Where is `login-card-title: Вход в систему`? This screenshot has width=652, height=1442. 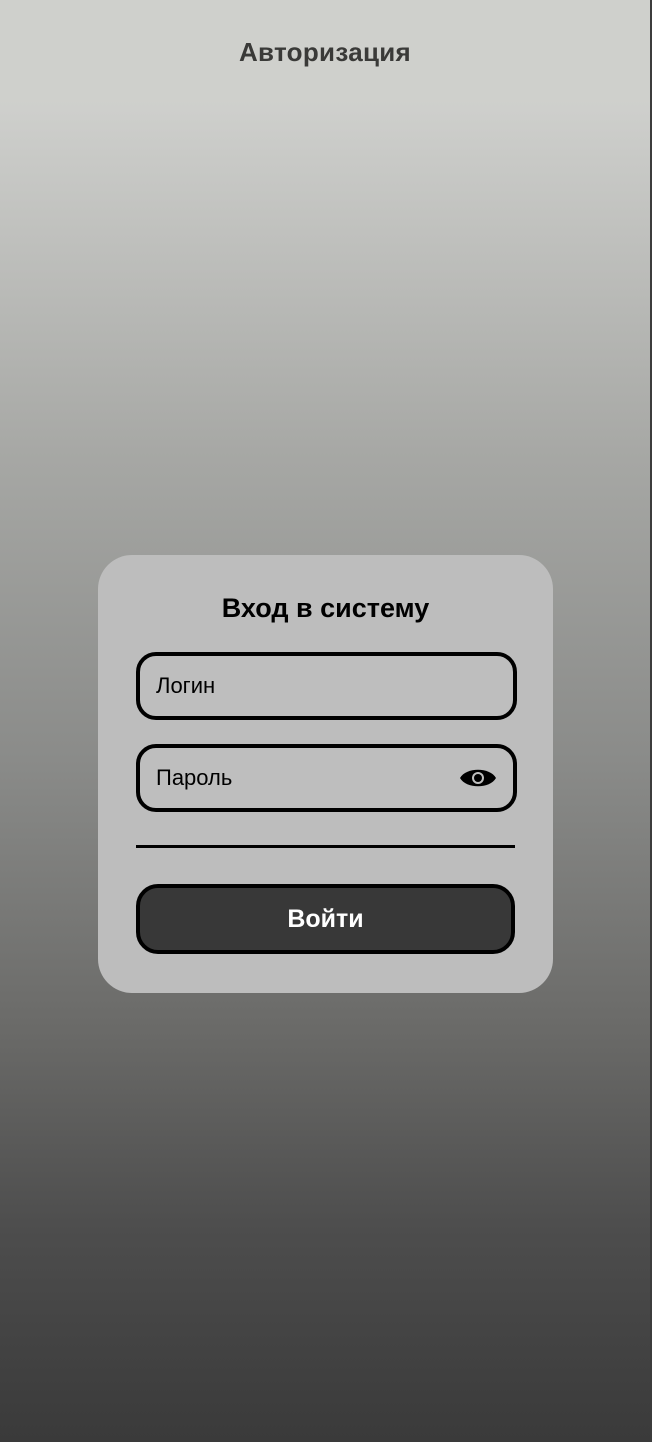
login-card-title: Вход в систему is located at coordinates (325, 608).